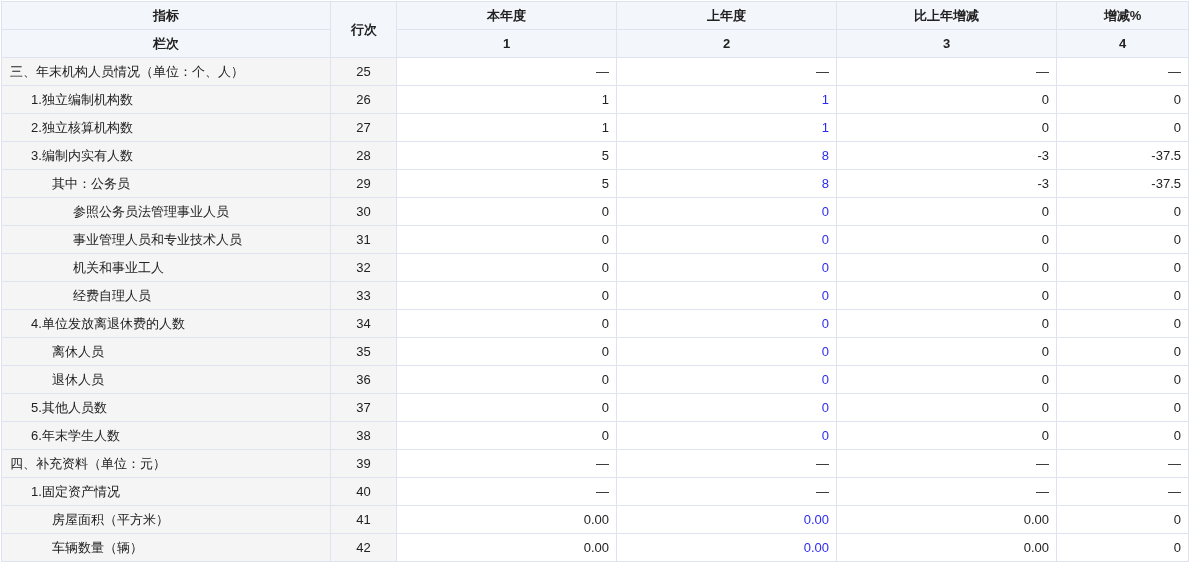 This screenshot has height=582, width=1189. Describe the element at coordinates (363, 323) in the screenshot. I see `line-number: 34` at that location.